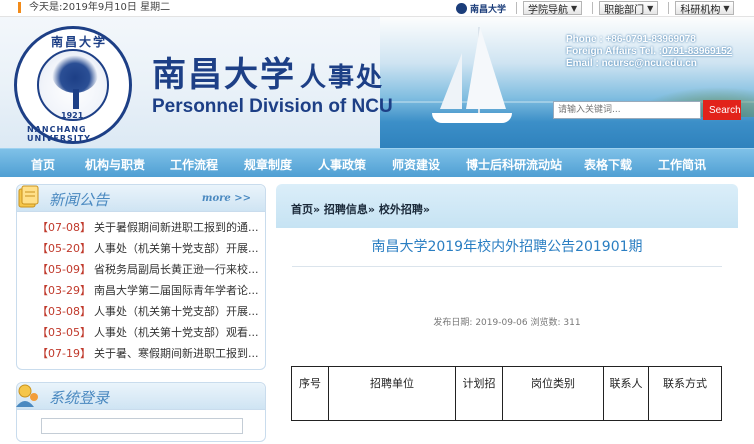 This screenshot has width=754, height=444. What do you see at coordinates (28, 196) in the screenshot?
I see `notebook-icon` at bounding box center [28, 196].